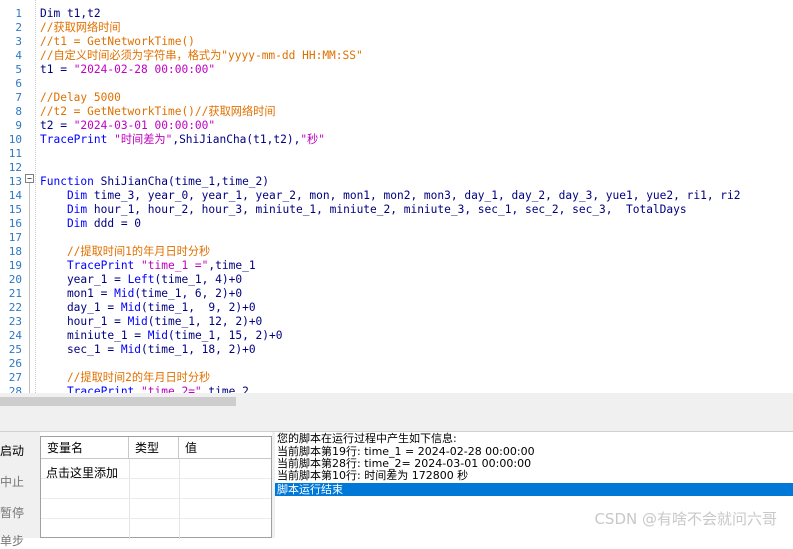 This screenshot has width=793, height=549. What do you see at coordinates (396, 378) in the screenshot?
I see `code-line: 27 //提取时间2的年月日时分秒` at bounding box center [396, 378].